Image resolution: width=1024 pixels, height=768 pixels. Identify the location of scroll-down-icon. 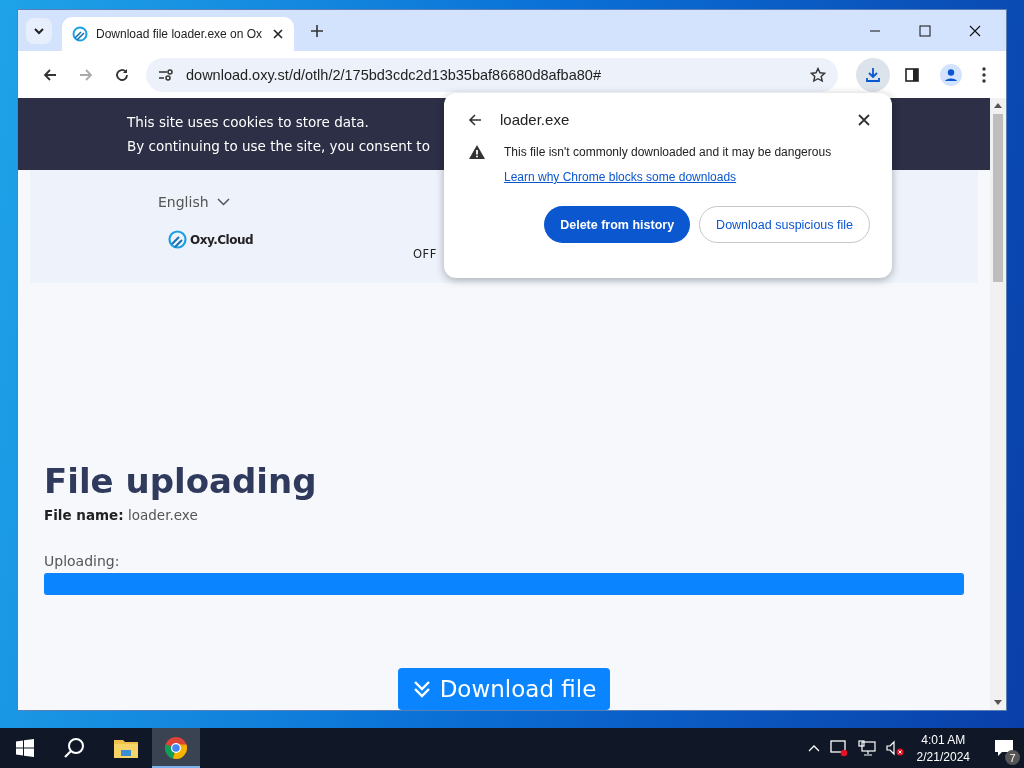
(998, 703).